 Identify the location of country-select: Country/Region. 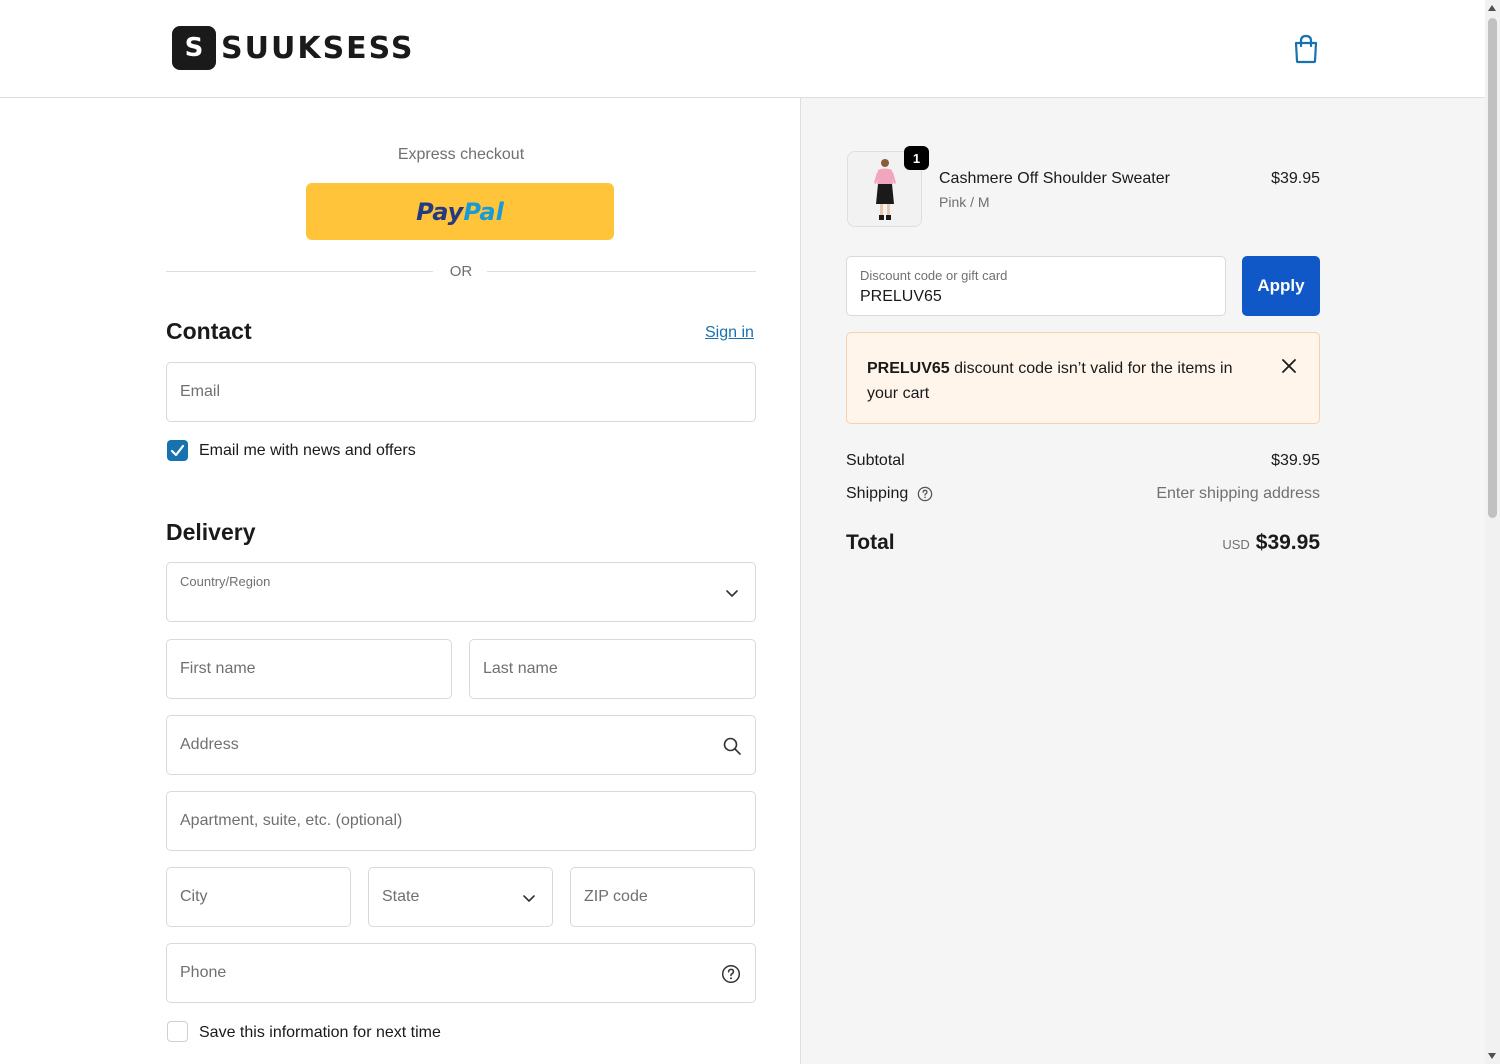
(461, 592).